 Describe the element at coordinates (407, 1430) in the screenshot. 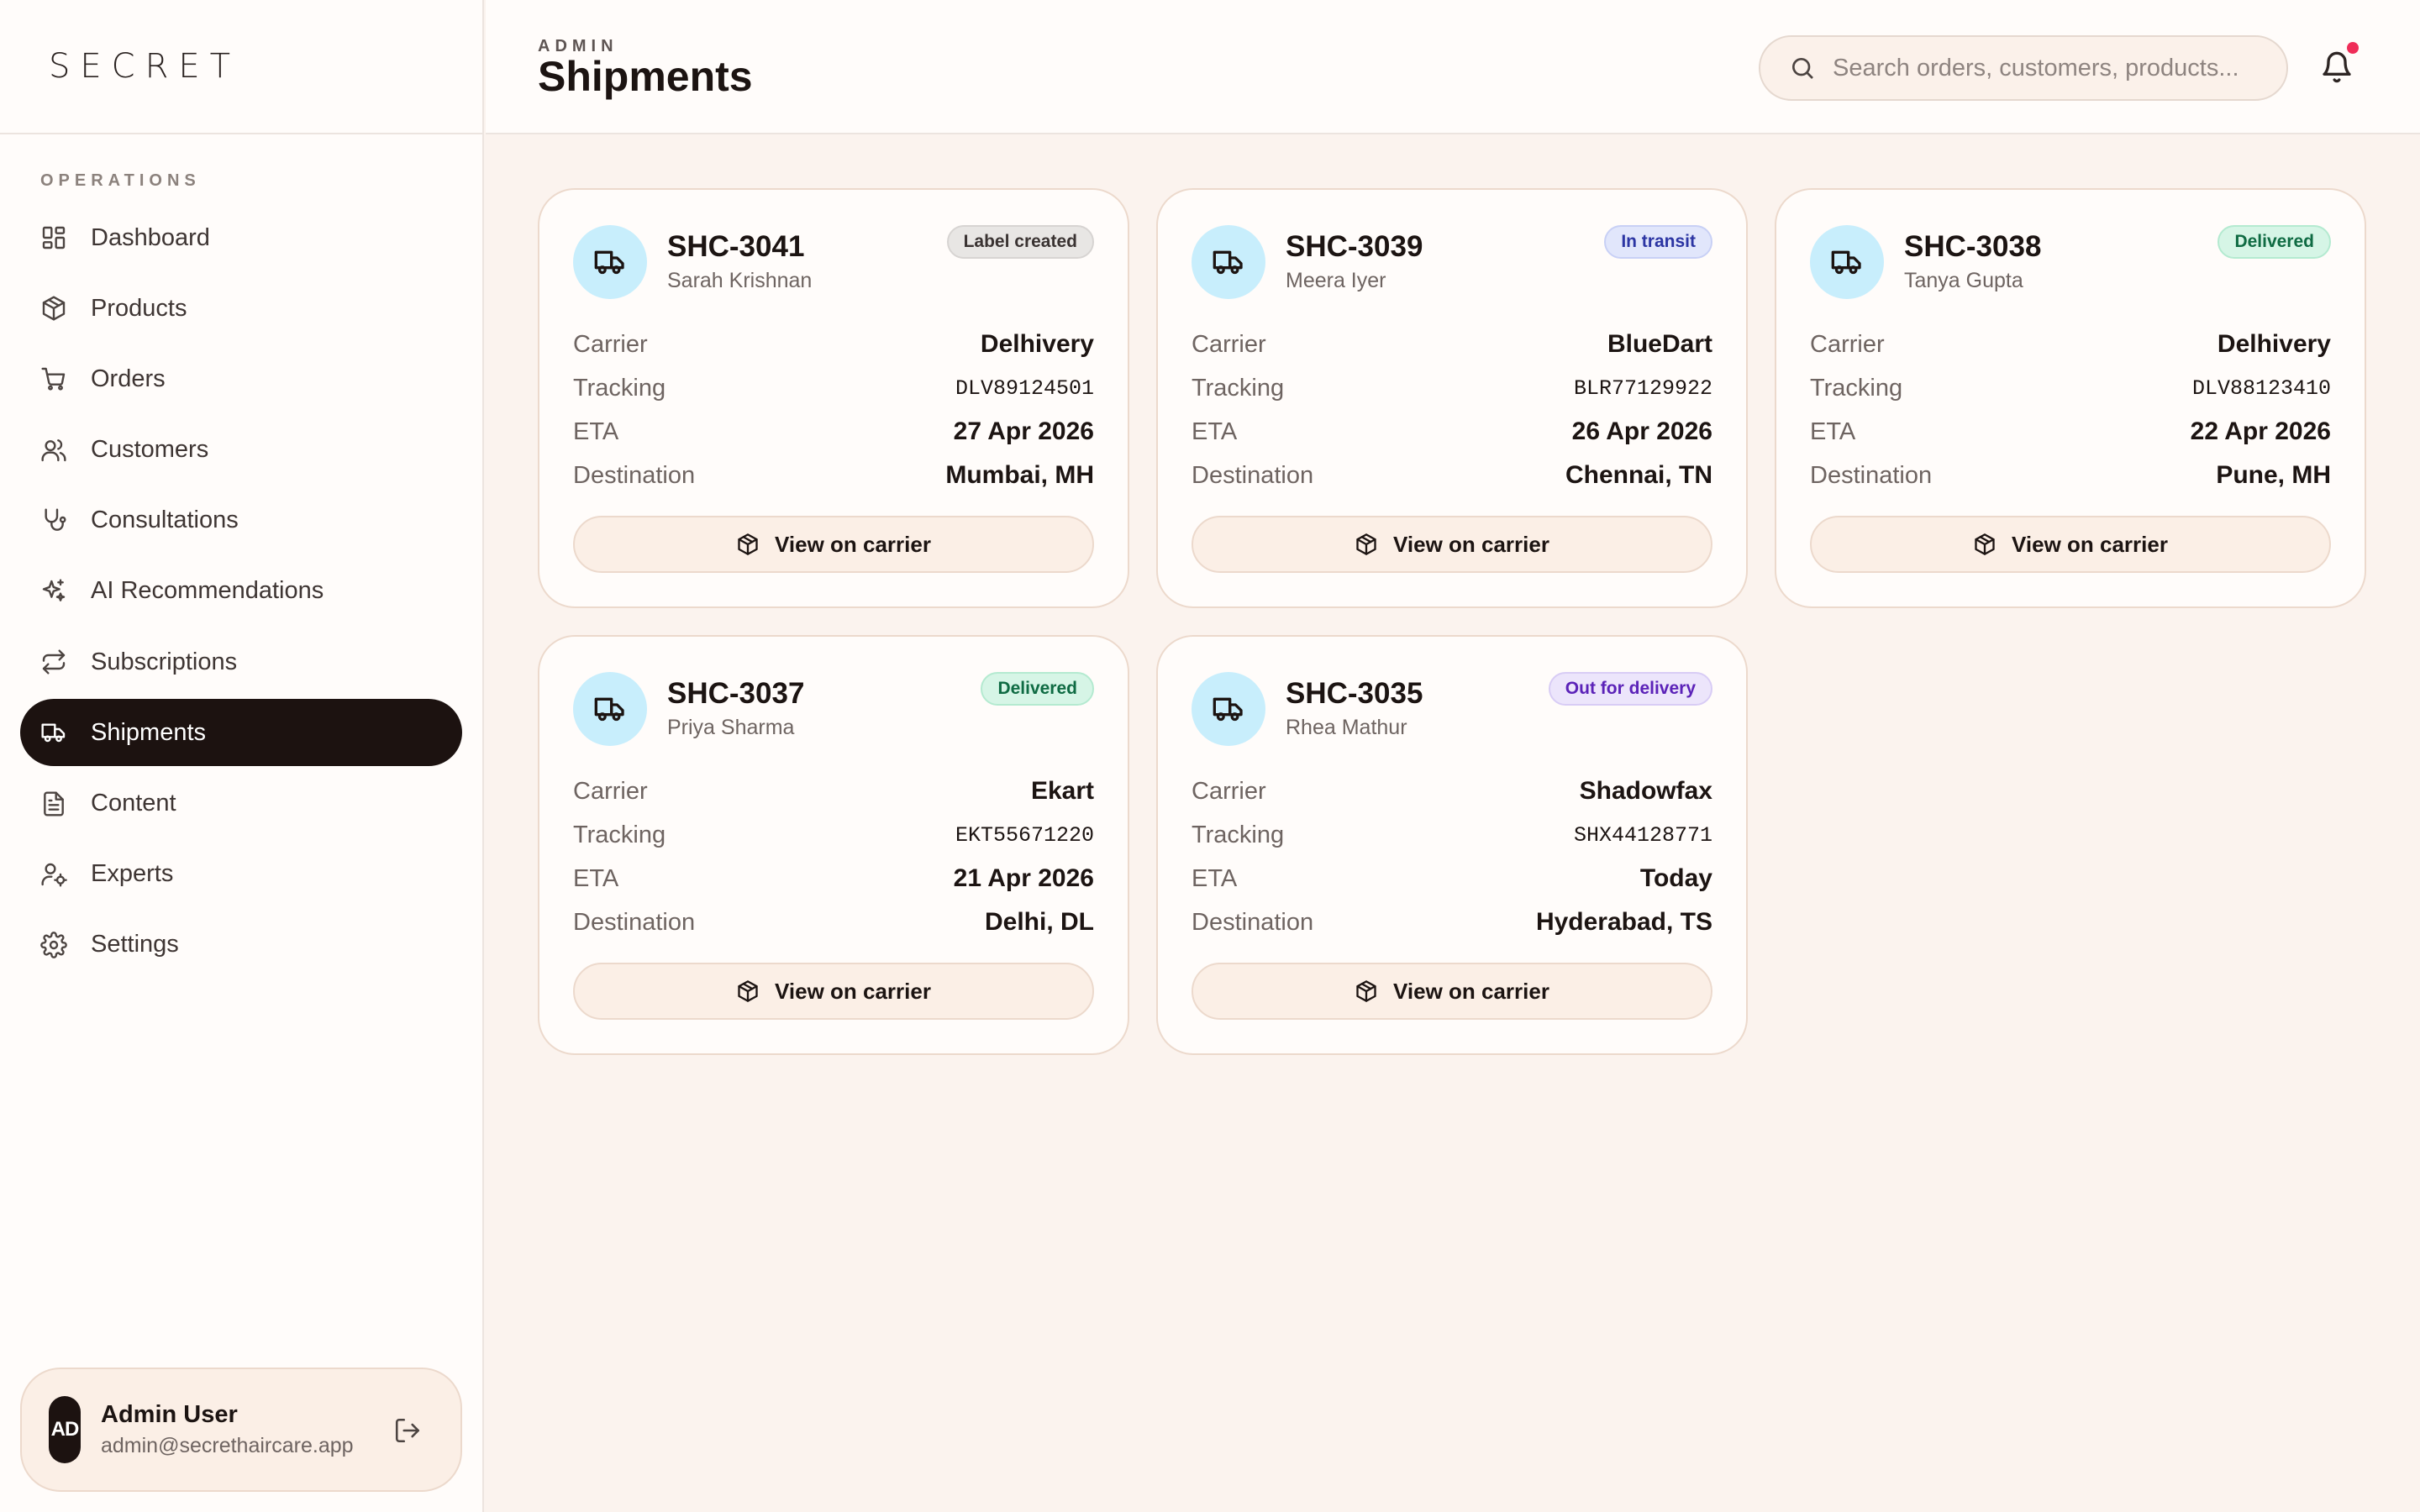

I see `logout-icon` at that location.